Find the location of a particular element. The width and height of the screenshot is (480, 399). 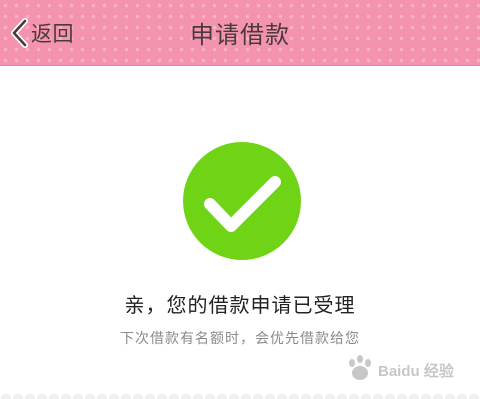

page-title: 申请借款 is located at coordinates (240, 35).